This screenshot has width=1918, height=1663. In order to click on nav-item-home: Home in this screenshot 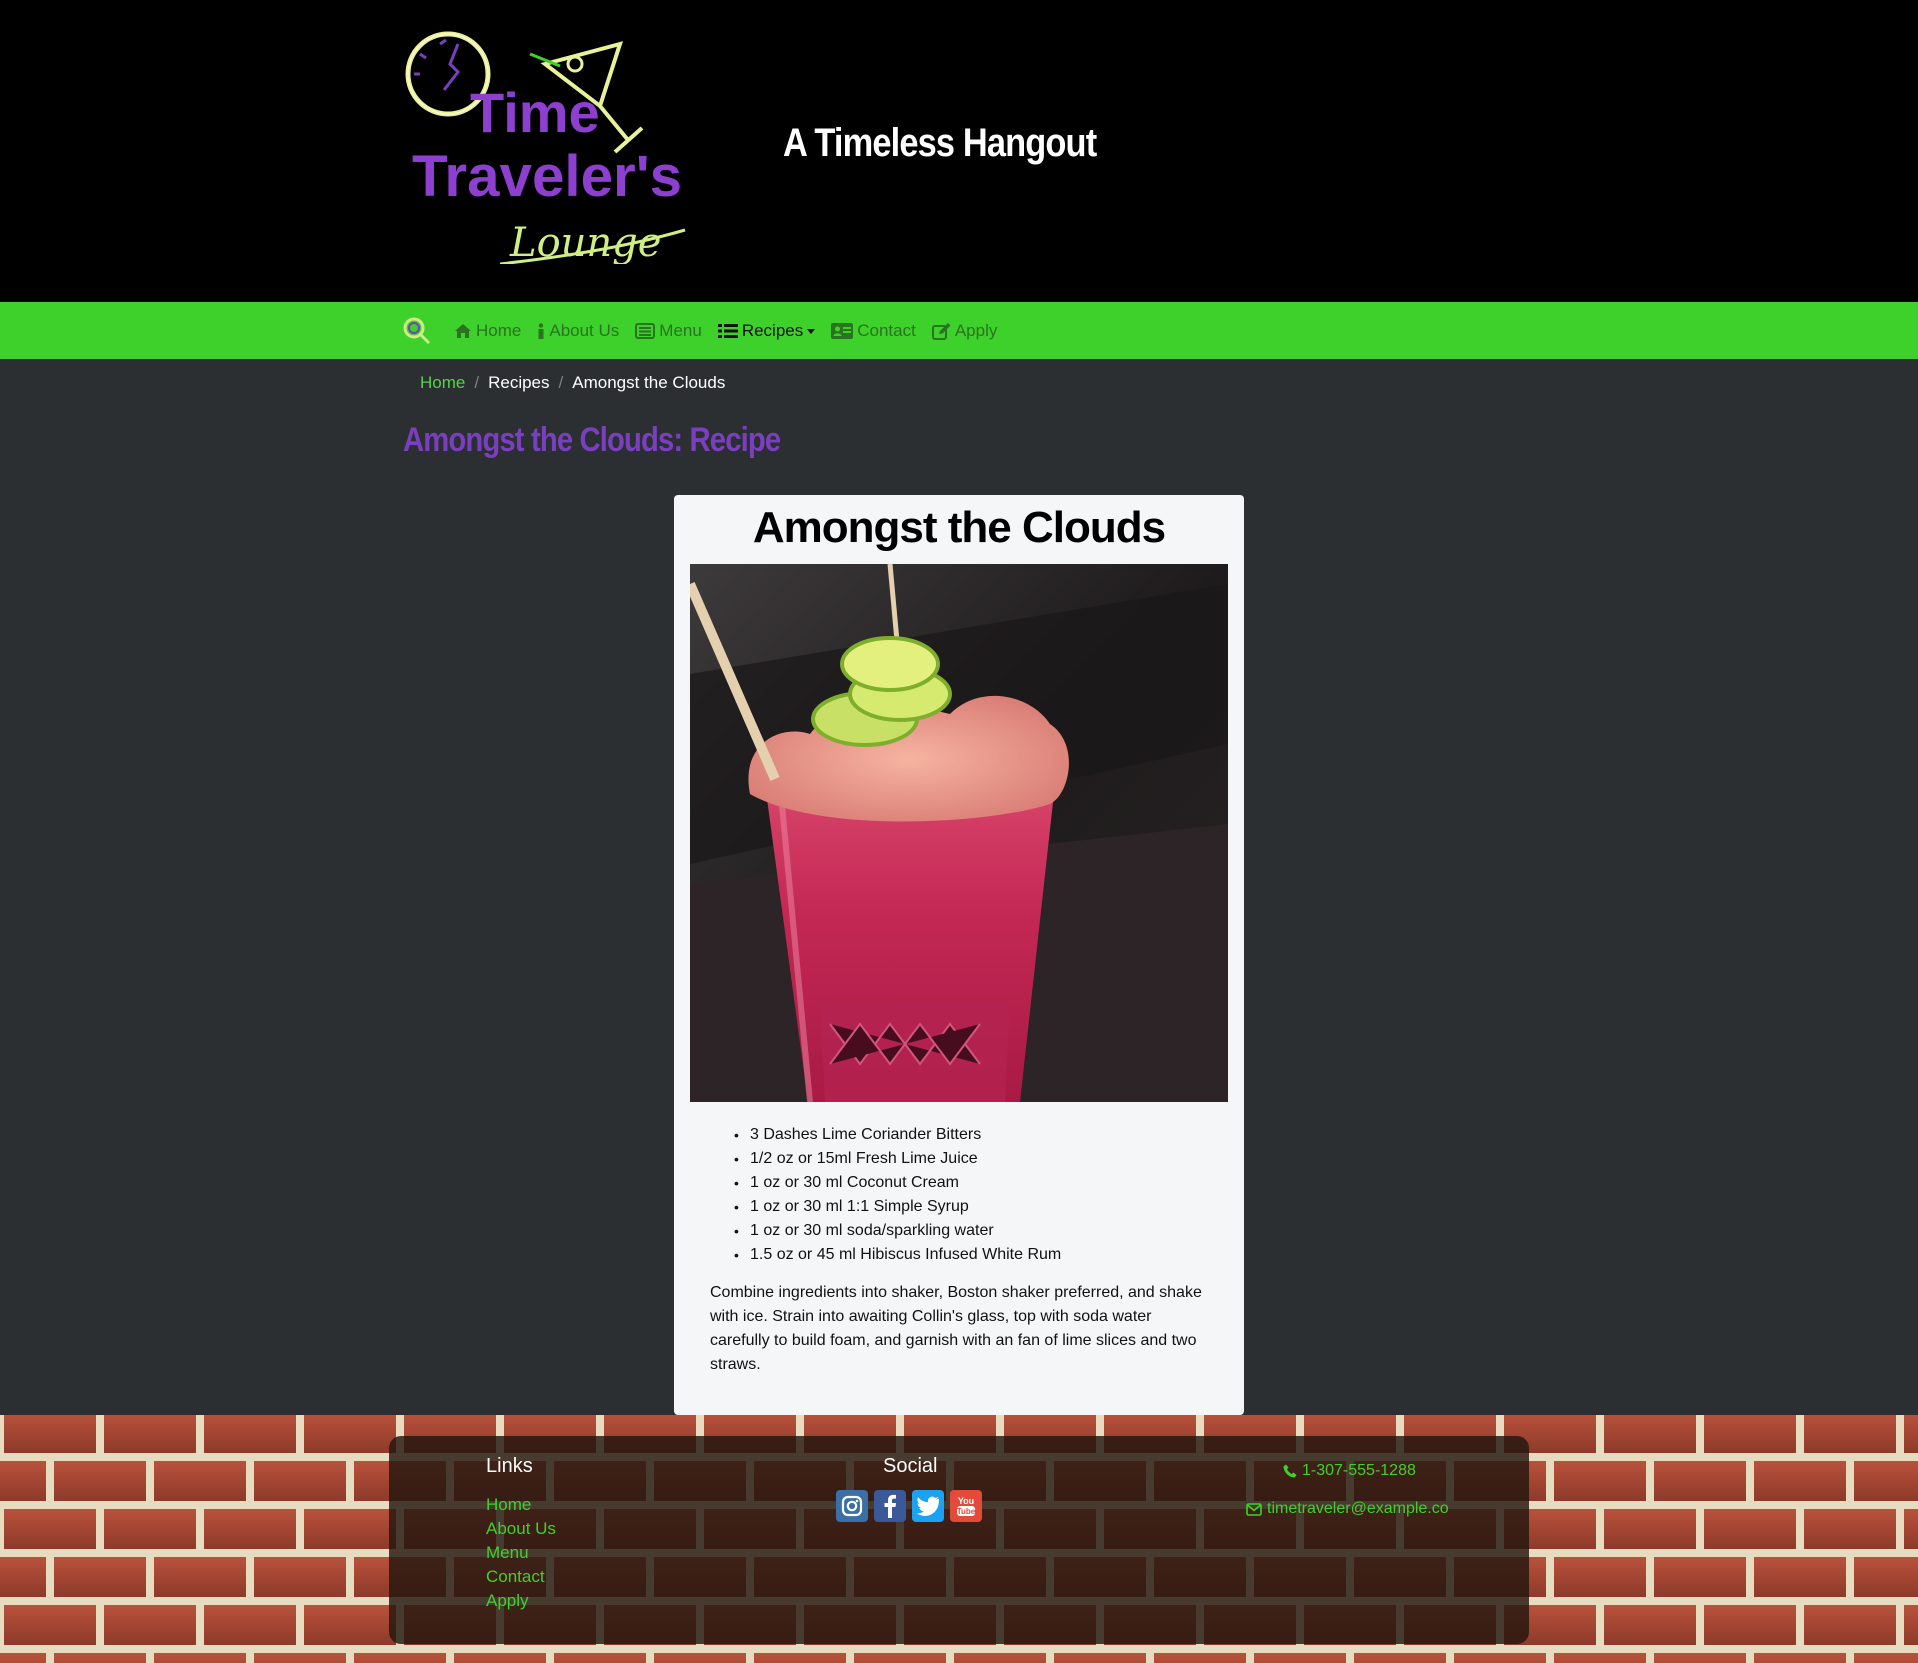, I will do `click(487, 331)`.